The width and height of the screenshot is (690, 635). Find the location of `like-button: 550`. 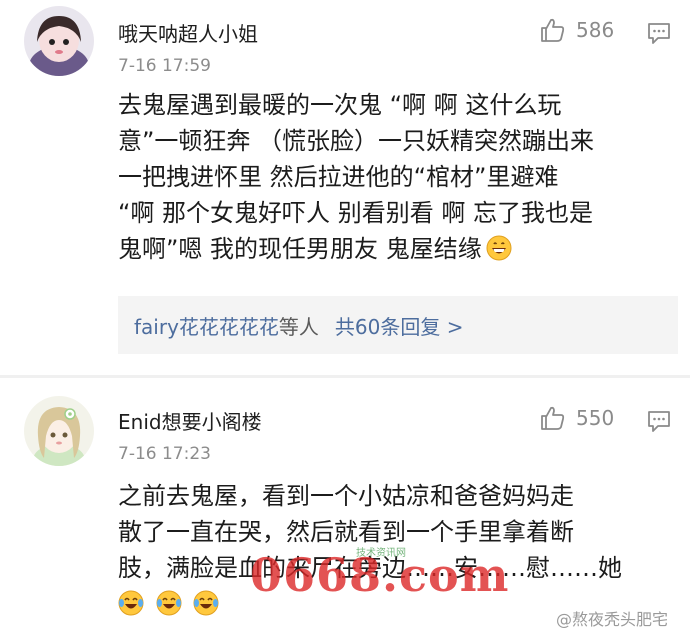

like-button: 550 is located at coordinates (576, 418).